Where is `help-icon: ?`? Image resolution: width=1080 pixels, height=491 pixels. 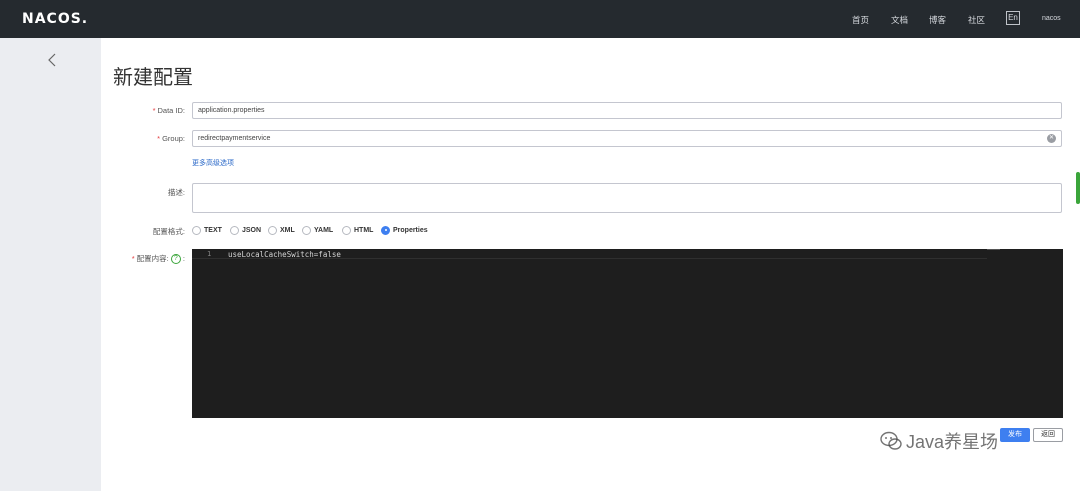 help-icon: ? is located at coordinates (175, 259).